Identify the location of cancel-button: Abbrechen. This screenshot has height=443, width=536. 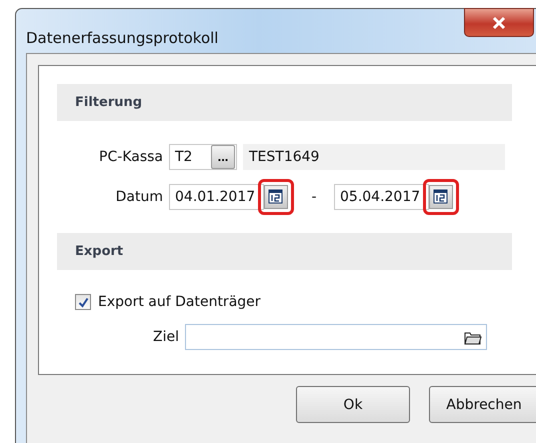
(482, 404).